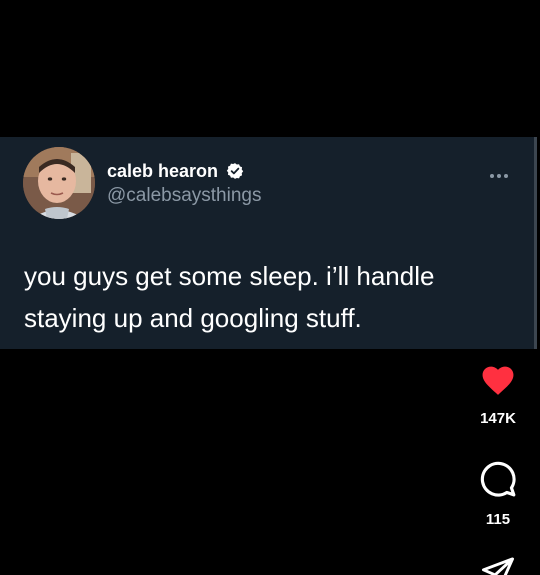 This screenshot has height=575, width=540. What do you see at coordinates (498, 519) in the screenshot?
I see `comment-count: 115` at bounding box center [498, 519].